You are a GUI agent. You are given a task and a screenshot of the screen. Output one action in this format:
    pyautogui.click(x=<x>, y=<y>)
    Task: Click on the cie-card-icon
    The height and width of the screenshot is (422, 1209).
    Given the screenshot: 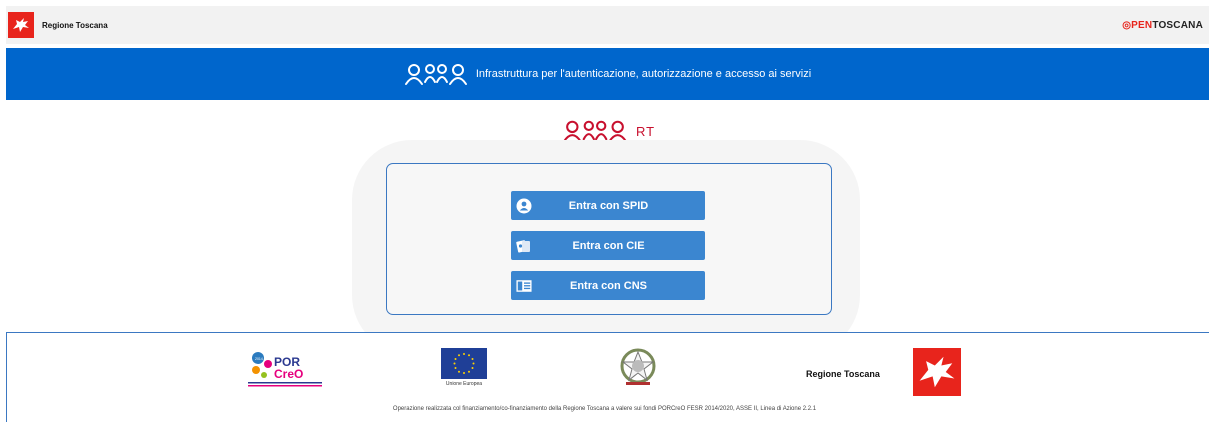 What is the action you would take?
    pyautogui.click(x=524, y=246)
    